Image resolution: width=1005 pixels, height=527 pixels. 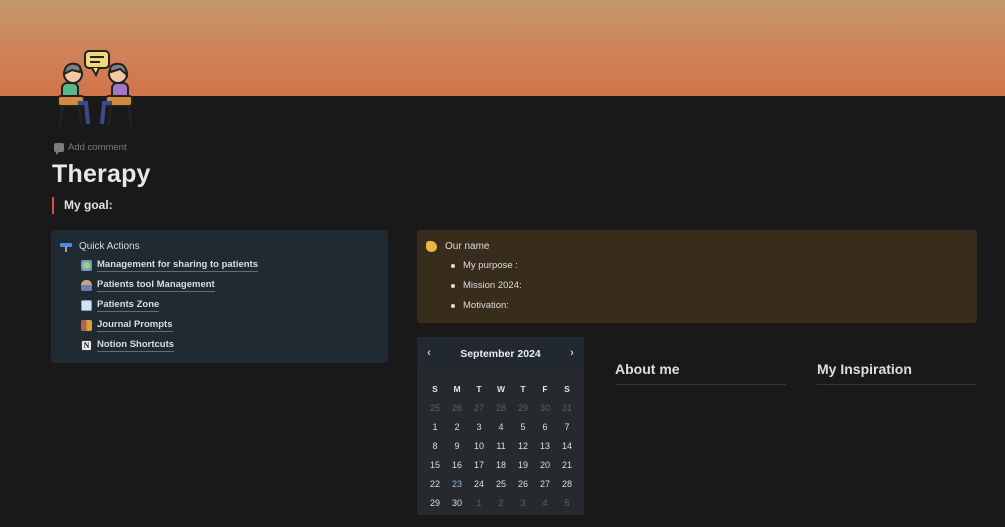 What do you see at coordinates (97, 147) in the screenshot?
I see `add-comment-label: Add comment` at bounding box center [97, 147].